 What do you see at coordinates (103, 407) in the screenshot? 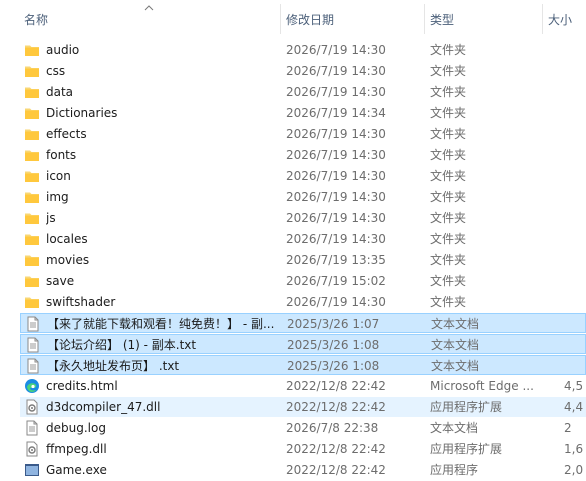
I see `file-name: d3dcompiler_47.dll` at bounding box center [103, 407].